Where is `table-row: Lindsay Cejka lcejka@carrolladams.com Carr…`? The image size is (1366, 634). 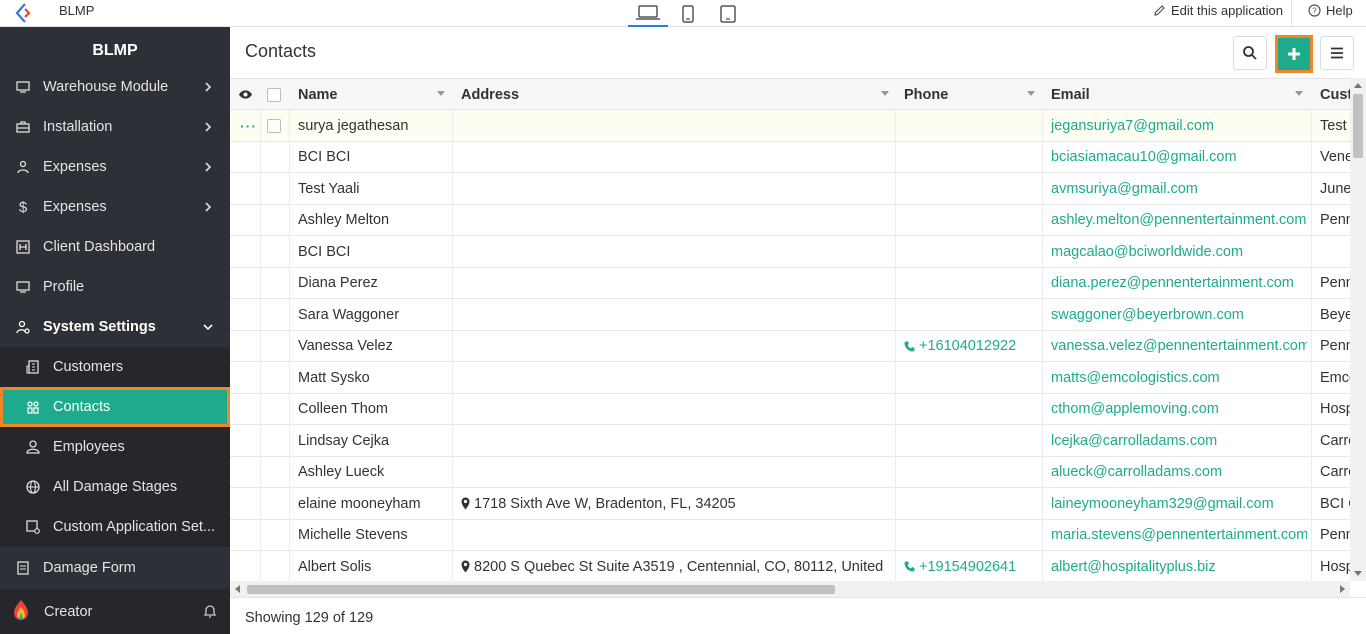 table-row: Lindsay Cejka lcejka@carrolladams.com Carr… is located at coordinates (790, 441).